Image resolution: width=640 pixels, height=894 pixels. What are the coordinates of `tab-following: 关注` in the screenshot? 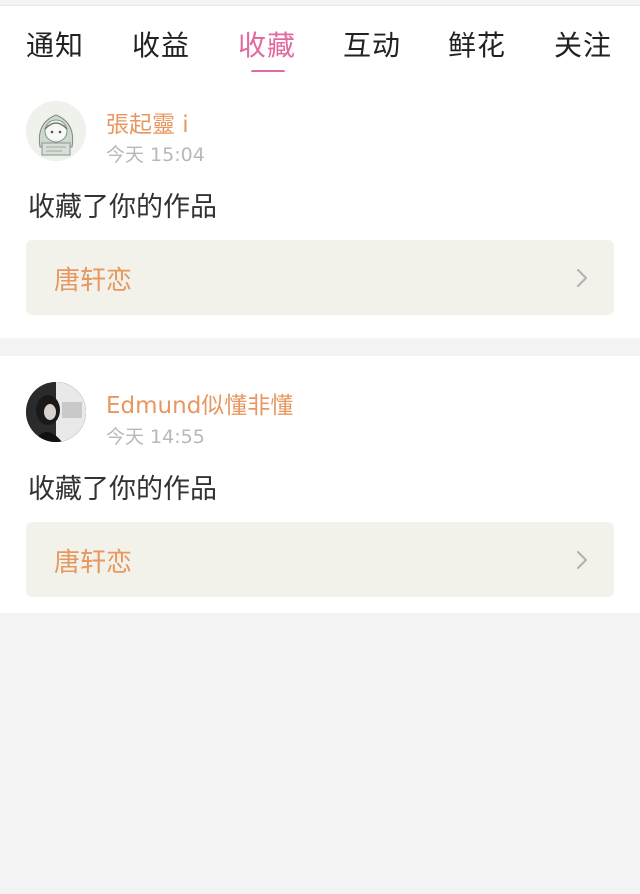 It's located at (583, 44).